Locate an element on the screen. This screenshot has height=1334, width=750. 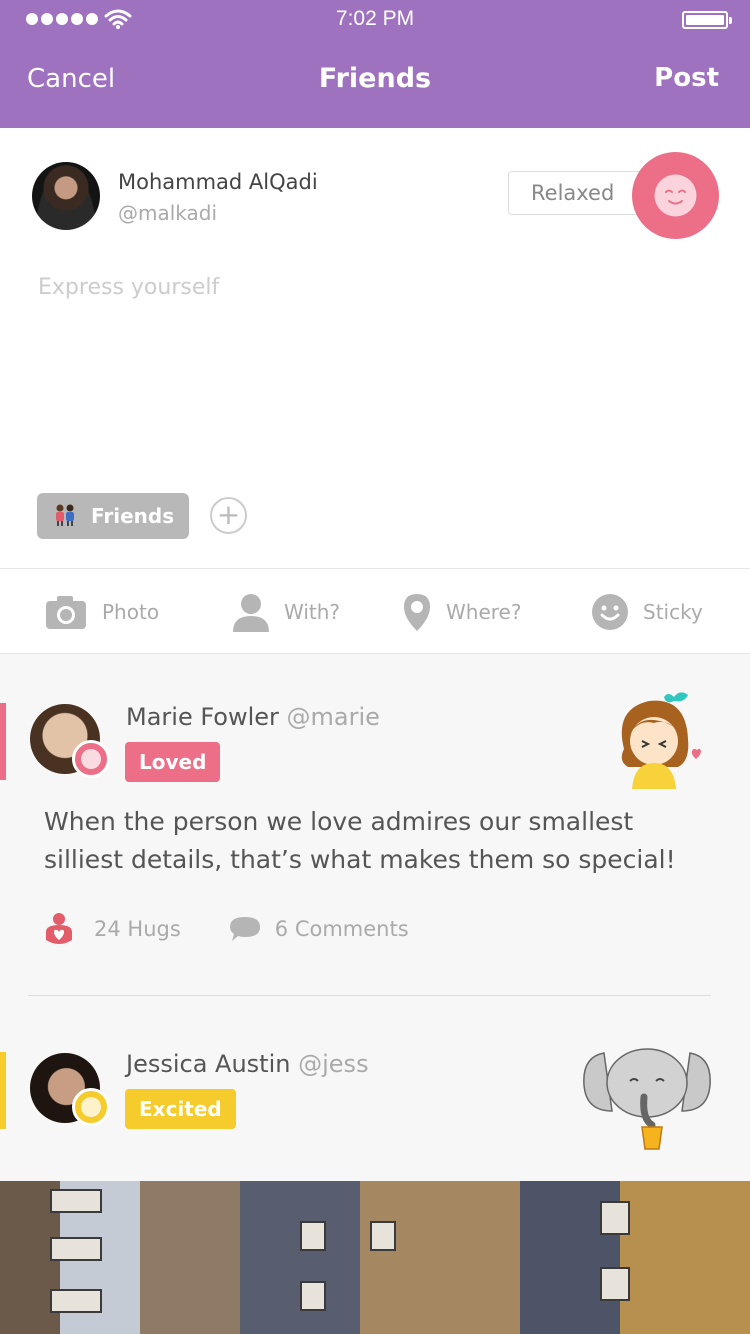
audience-button: Friends is located at coordinates (113, 516).